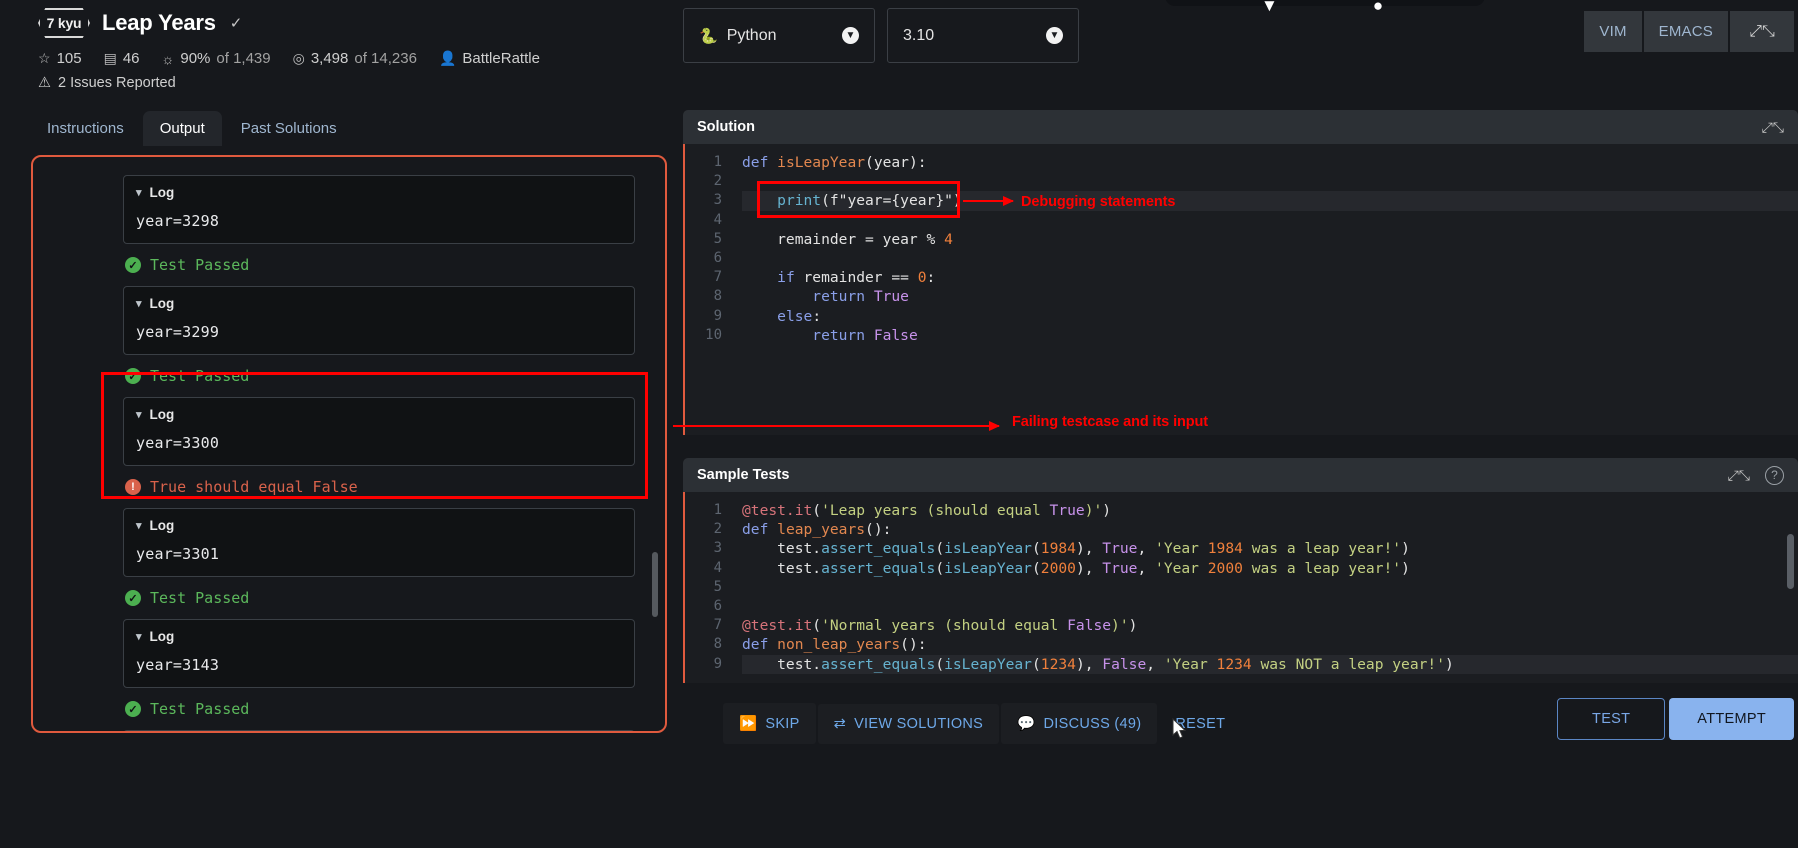 Image resolution: width=1798 pixels, height=848 pixels. What do you see at coordinates (379, 730) in the screenshot?
I see `log-box: ▾ Log` at bounding box center [379, 730].